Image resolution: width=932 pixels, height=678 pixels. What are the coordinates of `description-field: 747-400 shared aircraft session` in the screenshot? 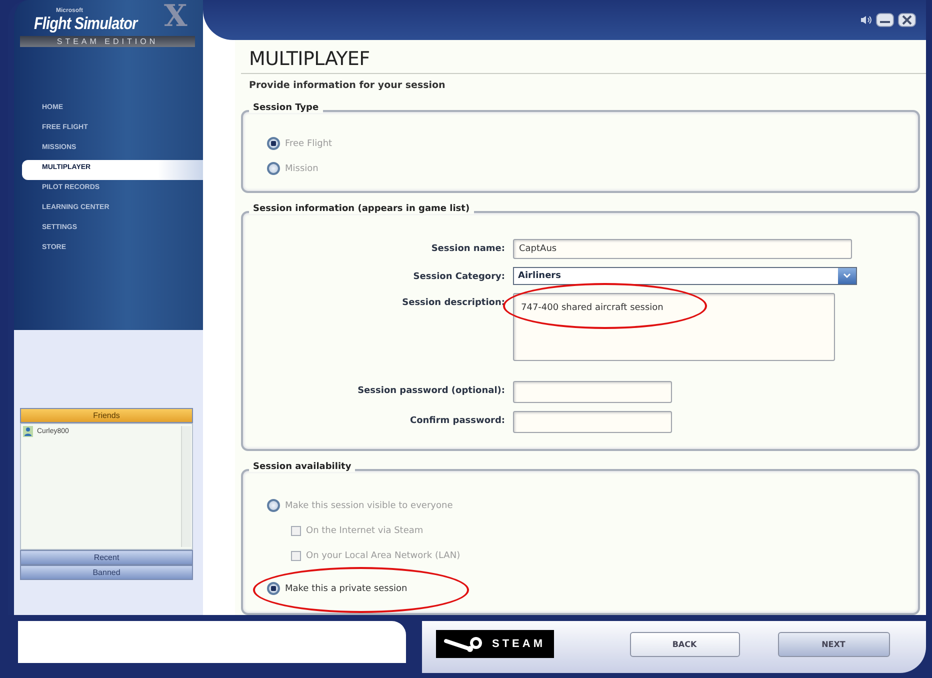 It's located at (674, 327).